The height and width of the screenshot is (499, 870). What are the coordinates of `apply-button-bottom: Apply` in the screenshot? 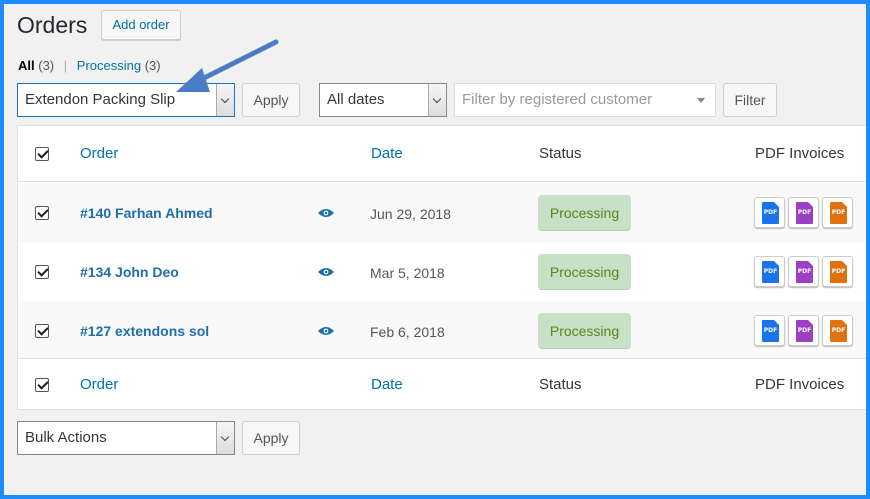 It's located at (271, 438).